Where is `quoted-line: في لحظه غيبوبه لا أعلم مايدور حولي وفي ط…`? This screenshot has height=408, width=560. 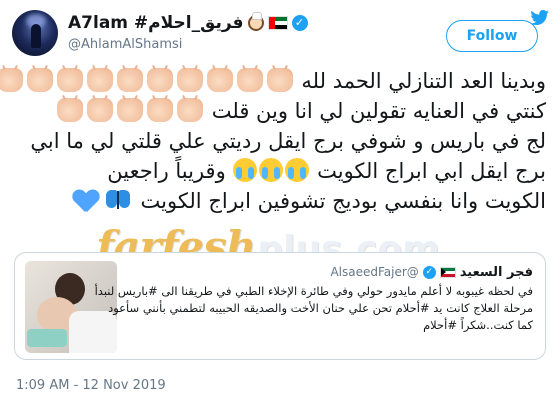
quoted-line: في لحظه غيبوبه لا أعلم مايدور حولي وفي ط… is located at coordinates (313, 291).